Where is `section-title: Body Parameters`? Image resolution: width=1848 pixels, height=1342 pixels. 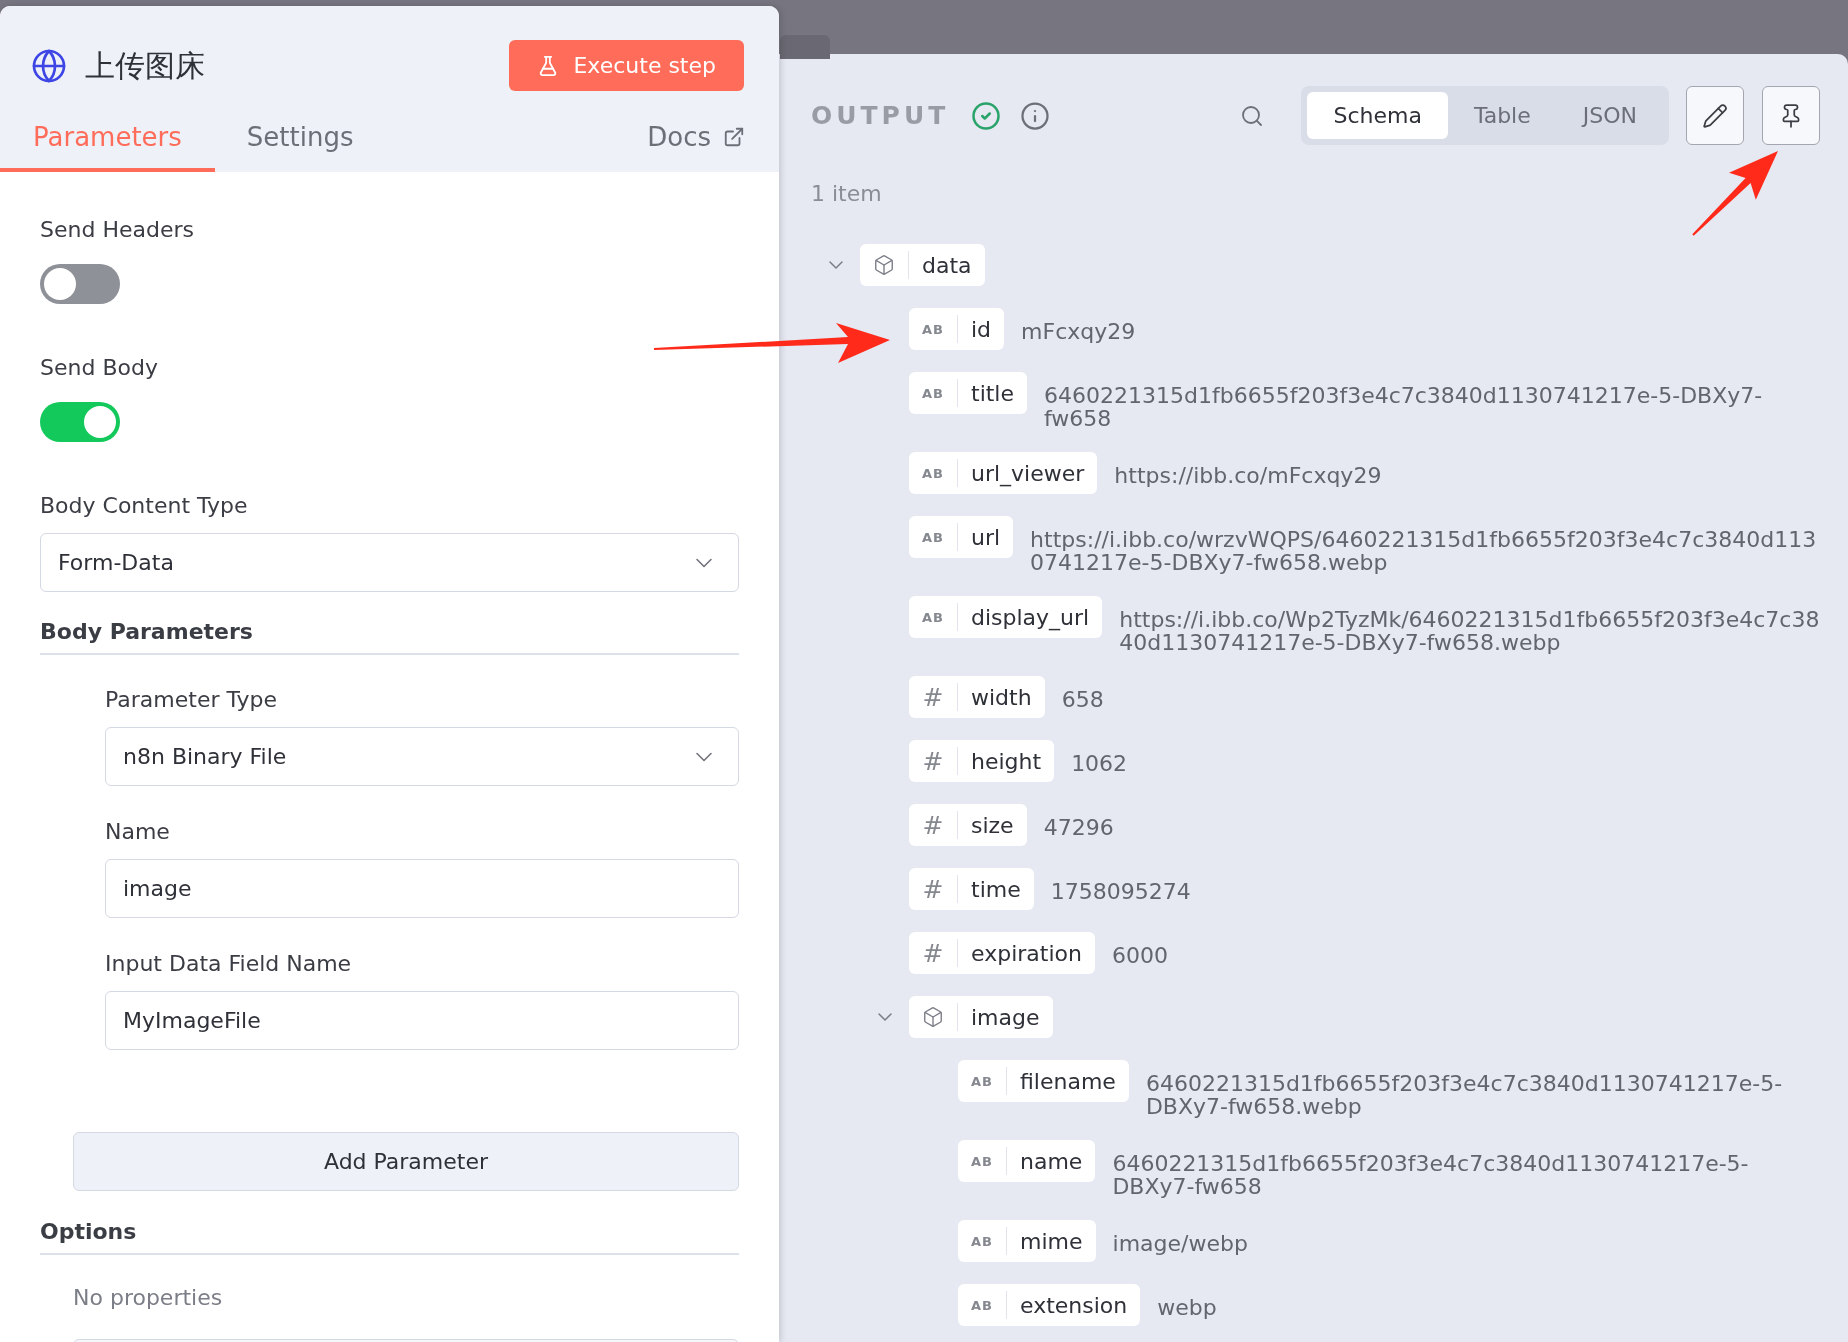 section-title: Body Parameters is located at coordinates (389, 637).